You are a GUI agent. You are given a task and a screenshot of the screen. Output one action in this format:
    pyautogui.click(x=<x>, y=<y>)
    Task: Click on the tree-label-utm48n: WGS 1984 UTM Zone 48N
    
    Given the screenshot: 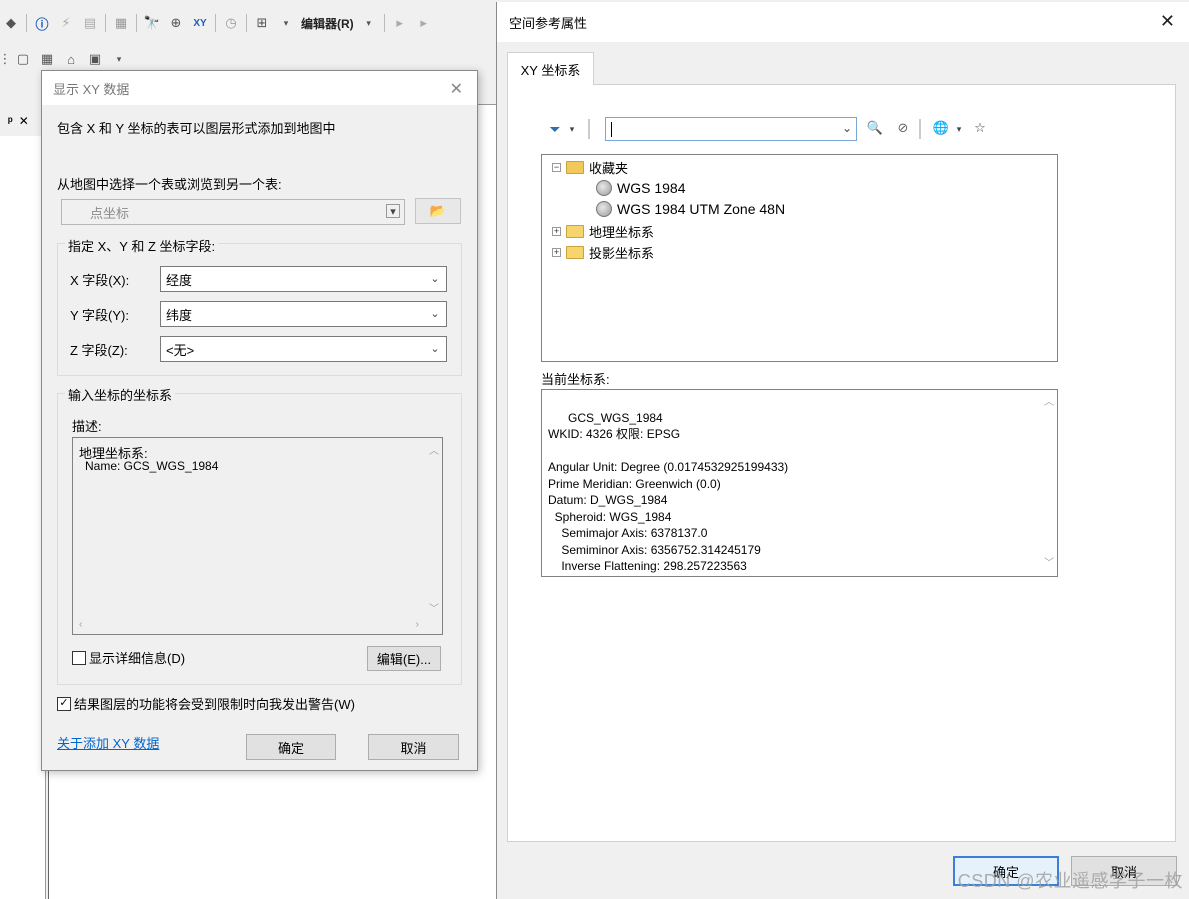 What is the action you would take?
    pyautogui.click(x=701, y=209)
    